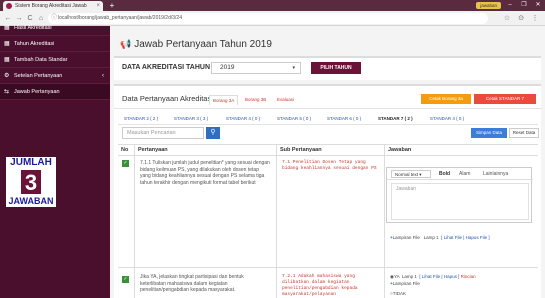  I want to click on attachment-row: +Lampiran File, so click(405, 284).